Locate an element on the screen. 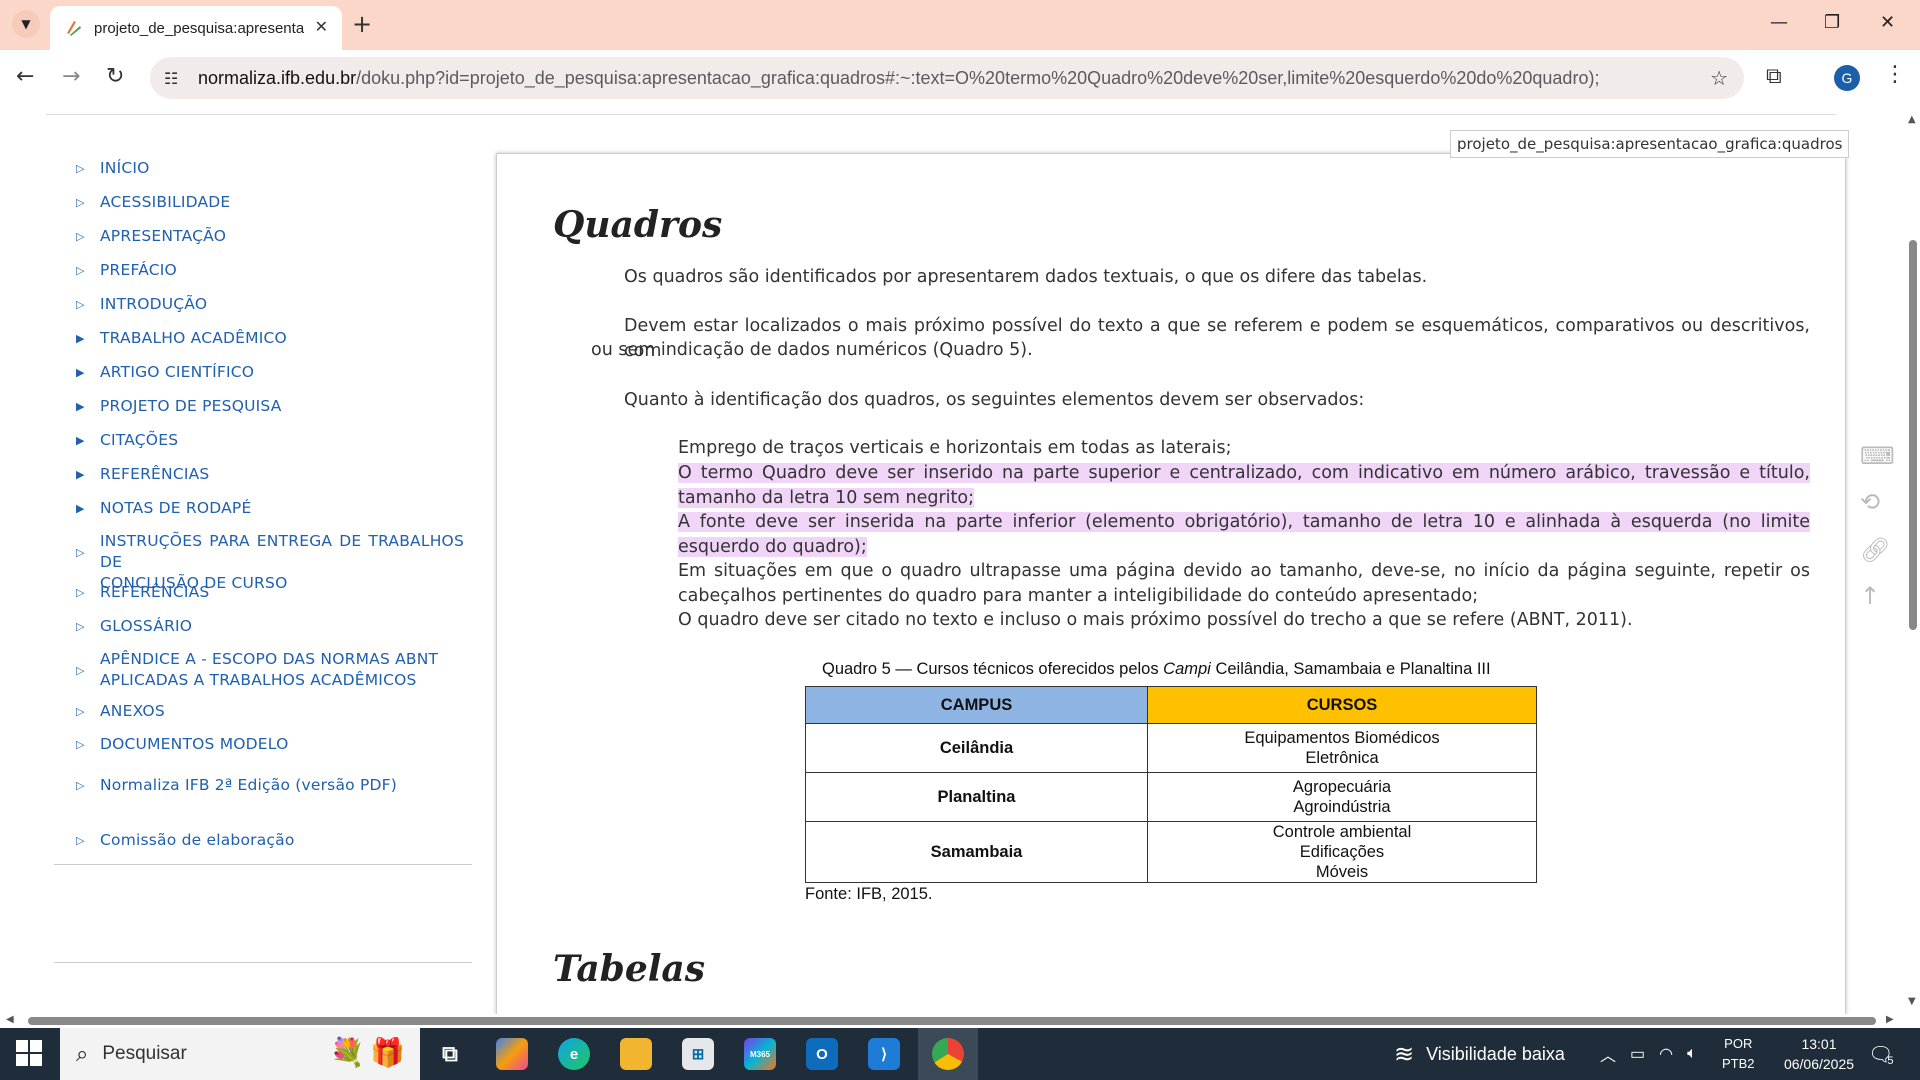 This screenshot has width=1920, height=1080. task-view-icon: ⧉ is located at coordinates (450, 1054).